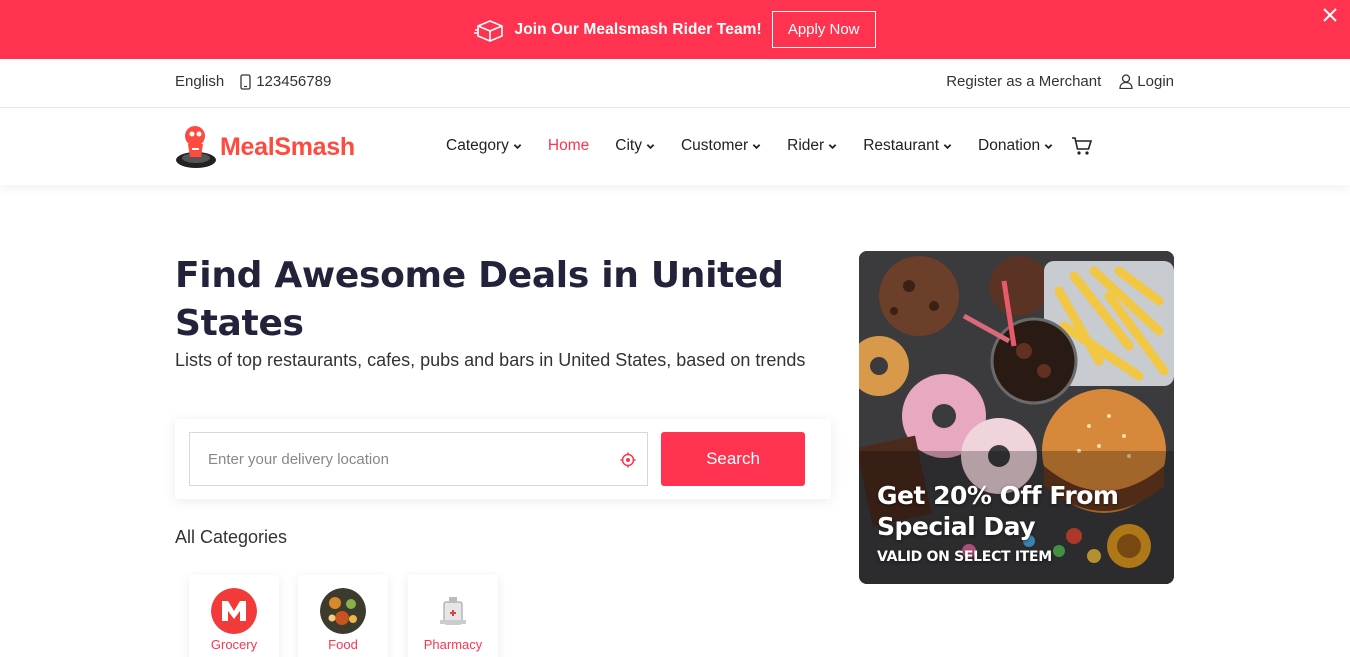 This screenshot has height=657, width=1350. I want to click on cart-icon, so click(1082, 146).